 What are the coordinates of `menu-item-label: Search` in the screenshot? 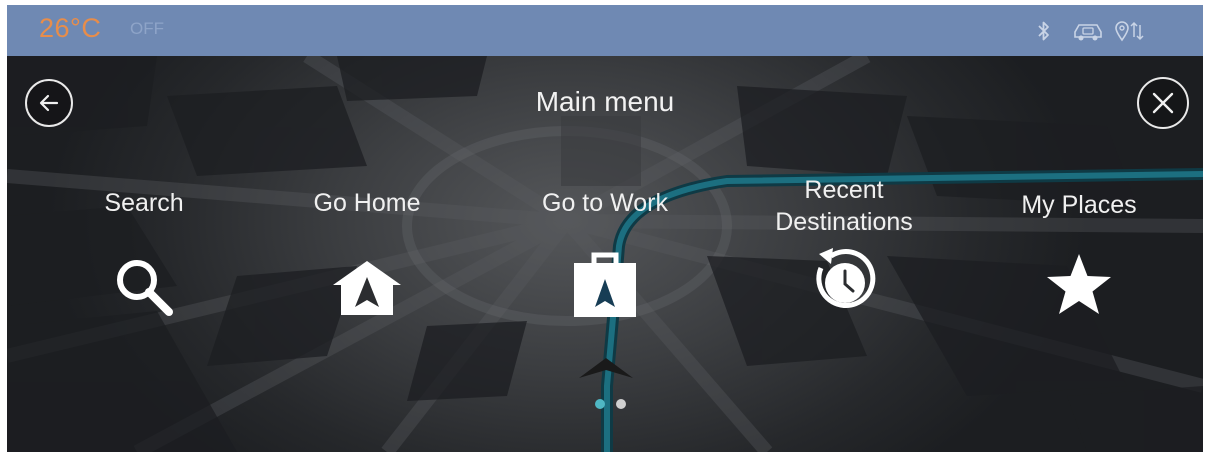 It's located at (144, 203).